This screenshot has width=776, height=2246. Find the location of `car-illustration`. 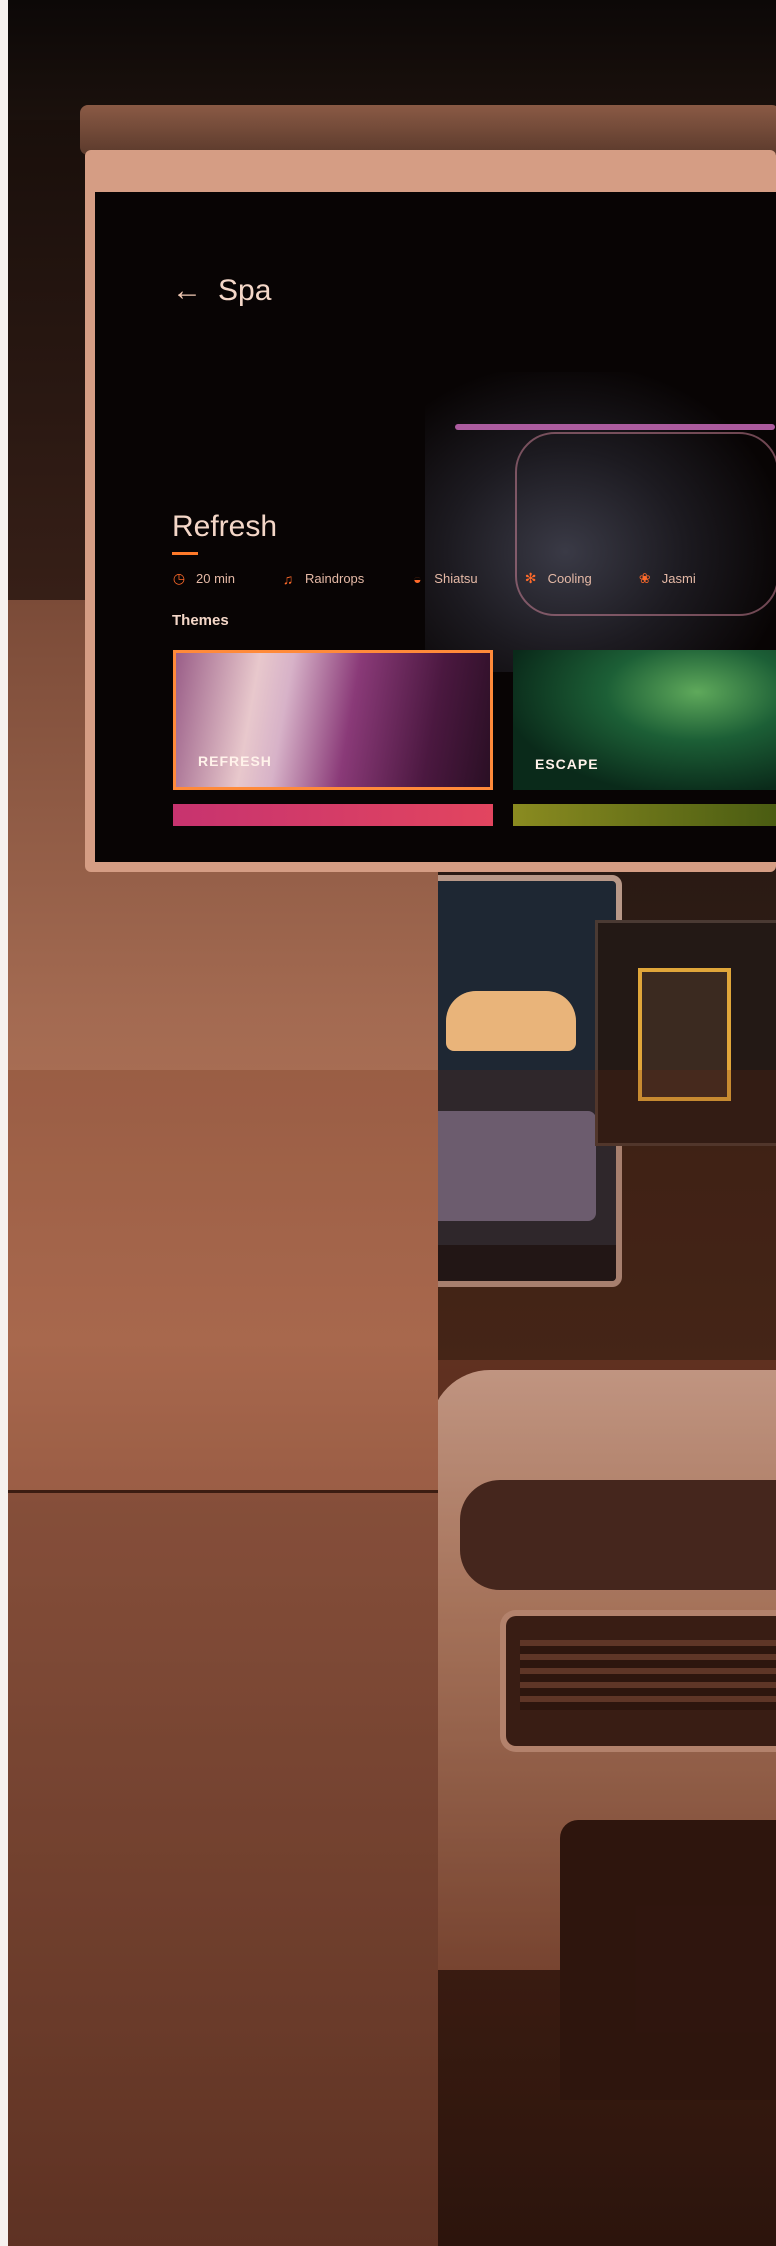

car-illustration is located at coordinates (511, 1021).